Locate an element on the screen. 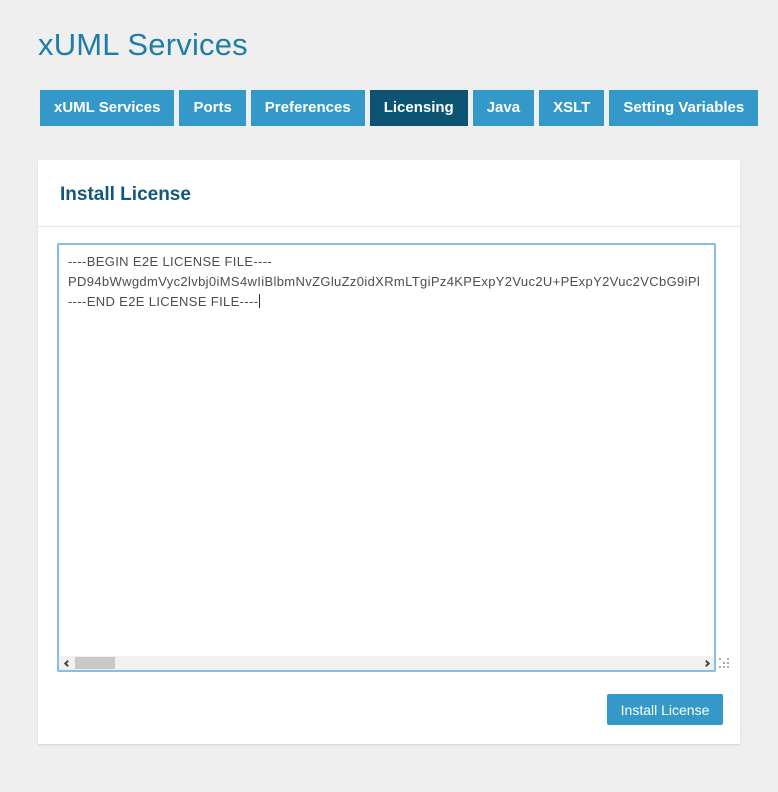 Image resolution: width=778 pixels, height=792 pixels. tab-ports: Ports is located at coordinates (212, 108).